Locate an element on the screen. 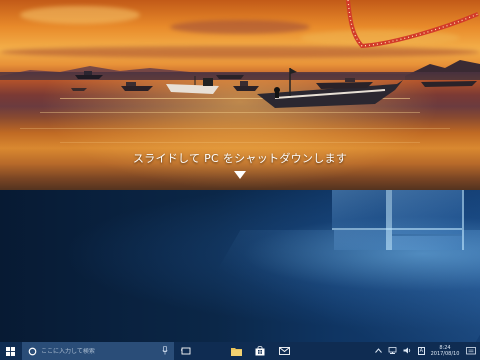 The width and height of the screenshot is (480, 360). mail-button is located at coordinates (284, 351).